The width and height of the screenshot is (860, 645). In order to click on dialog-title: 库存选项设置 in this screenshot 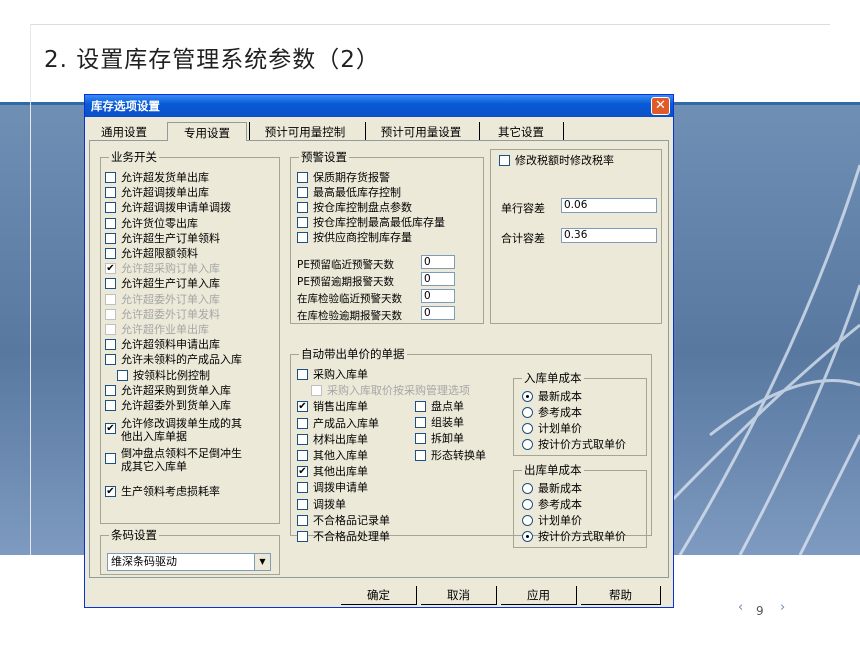, I will do `click(125, 106)`.